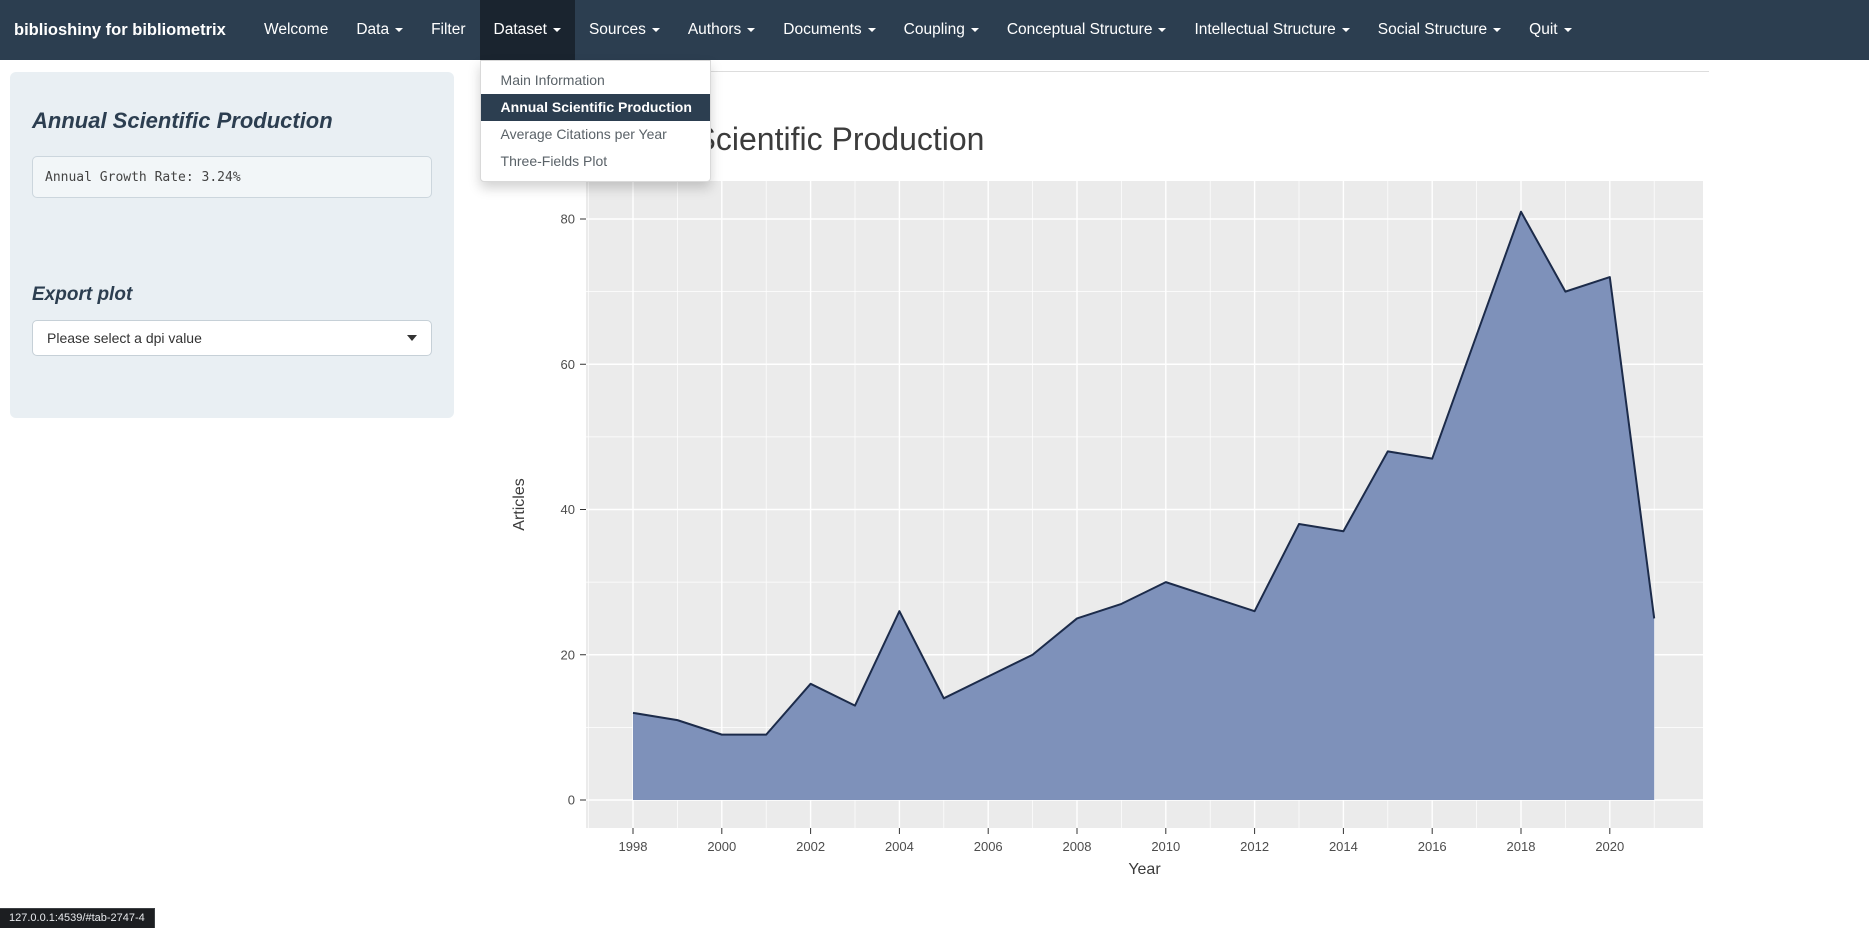 The width and height of the screenshot is (1869, 928). I want to click on dropdown-item-annual-scientific-production: Annual Scientific Production, so click(595, 107).